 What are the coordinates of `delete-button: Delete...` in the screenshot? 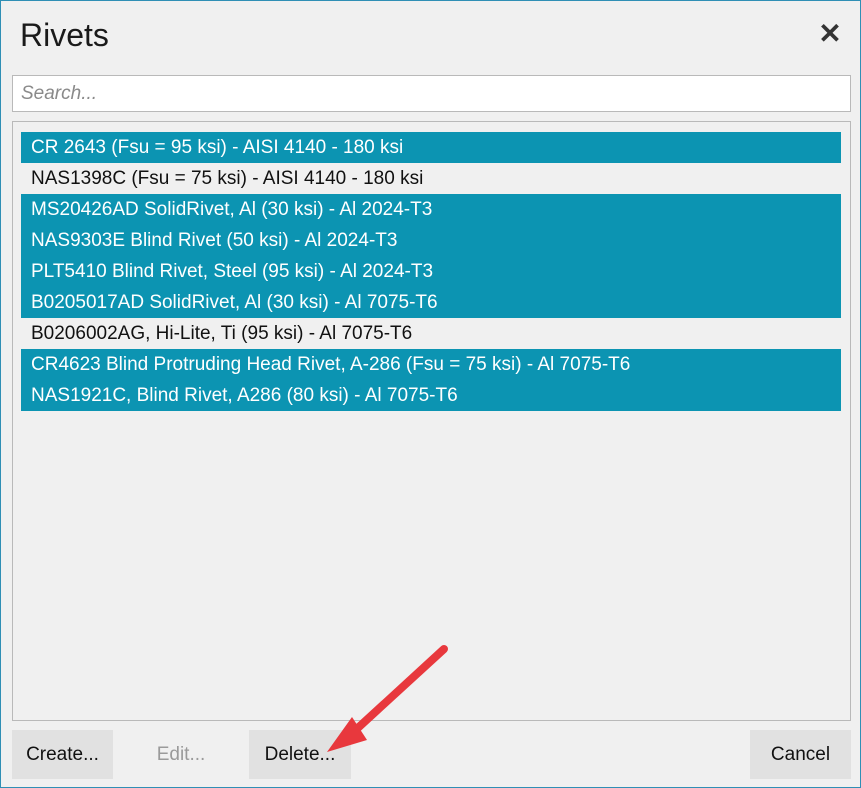 It's located at (300, 754).